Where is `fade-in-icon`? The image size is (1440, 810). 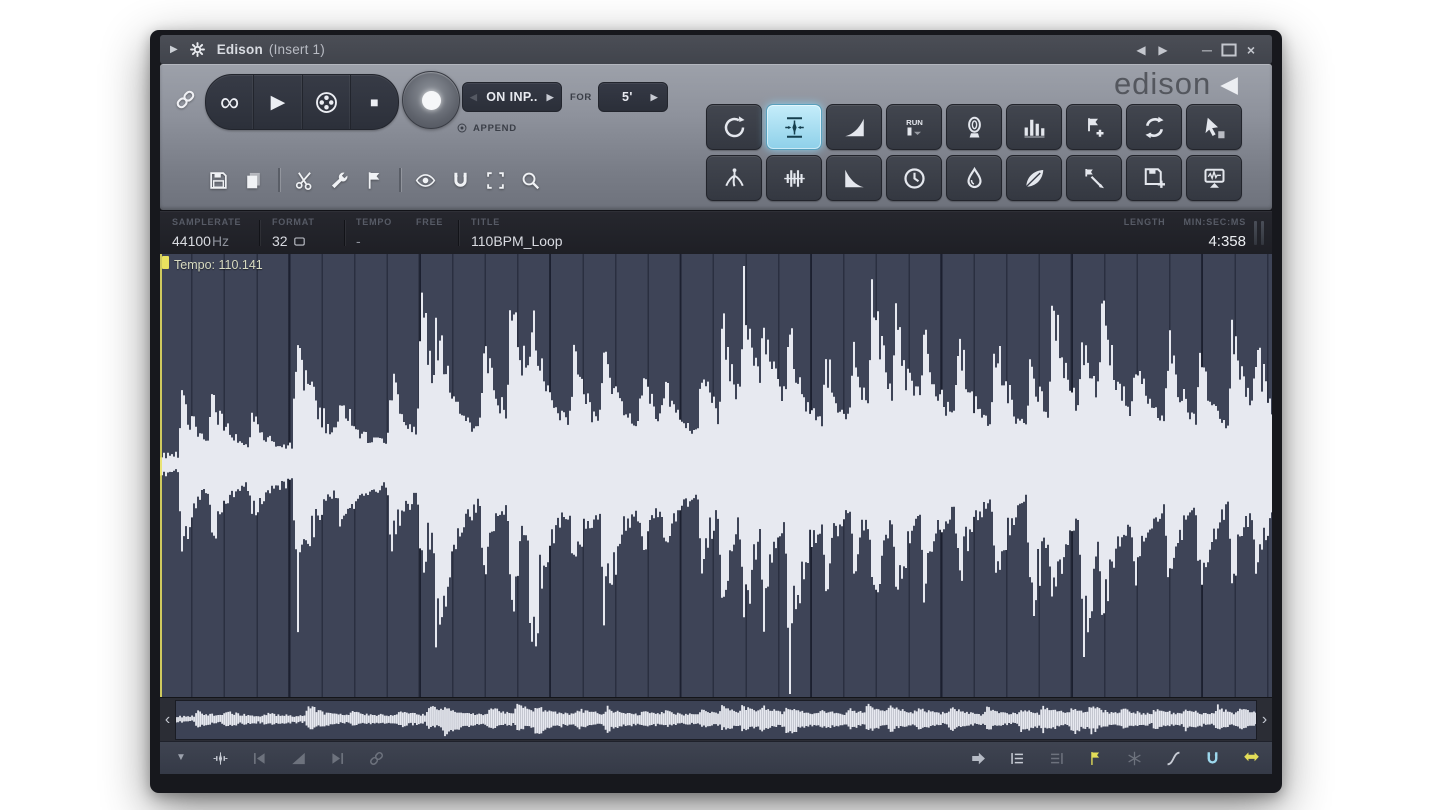
fade-in-icon is located at coordinates (854, 127).